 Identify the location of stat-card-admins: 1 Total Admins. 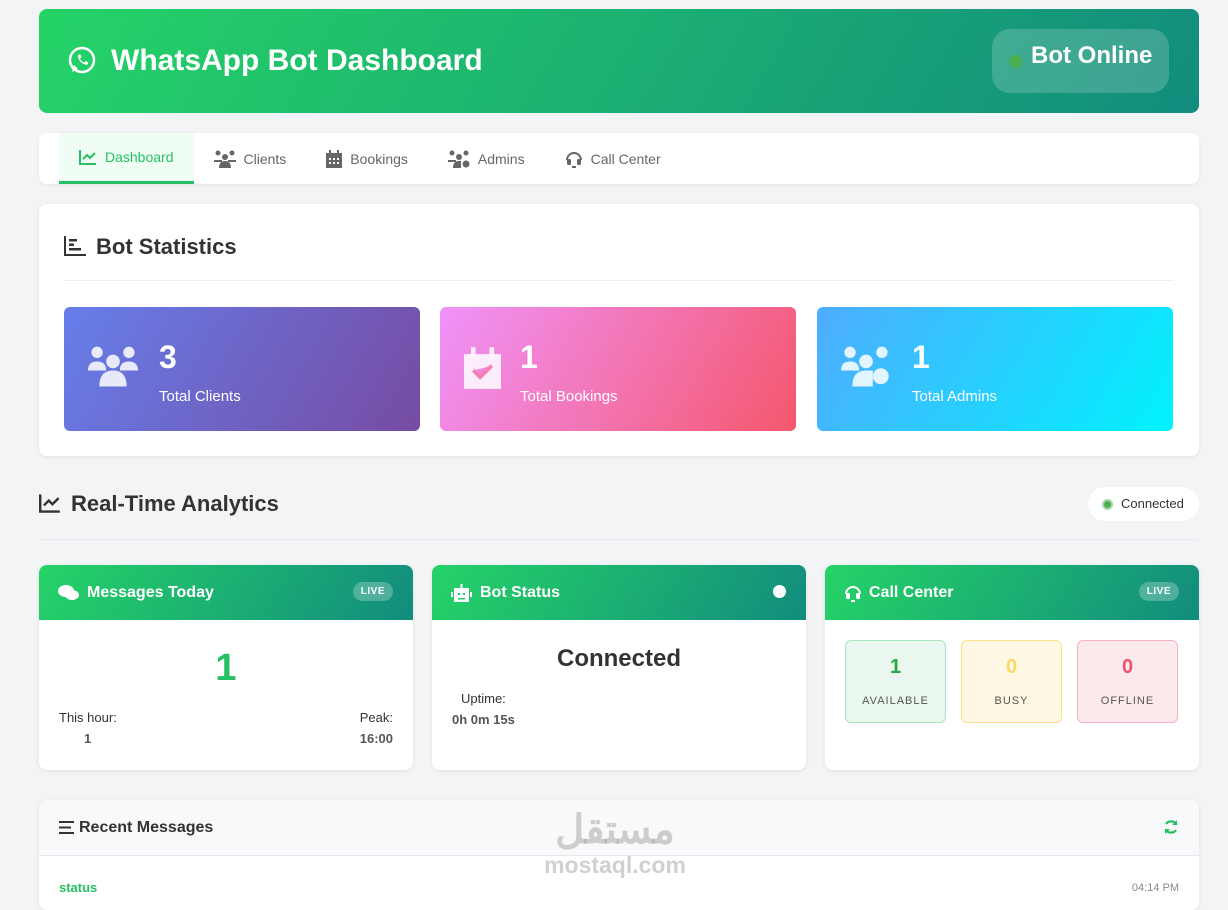
(995, 369).